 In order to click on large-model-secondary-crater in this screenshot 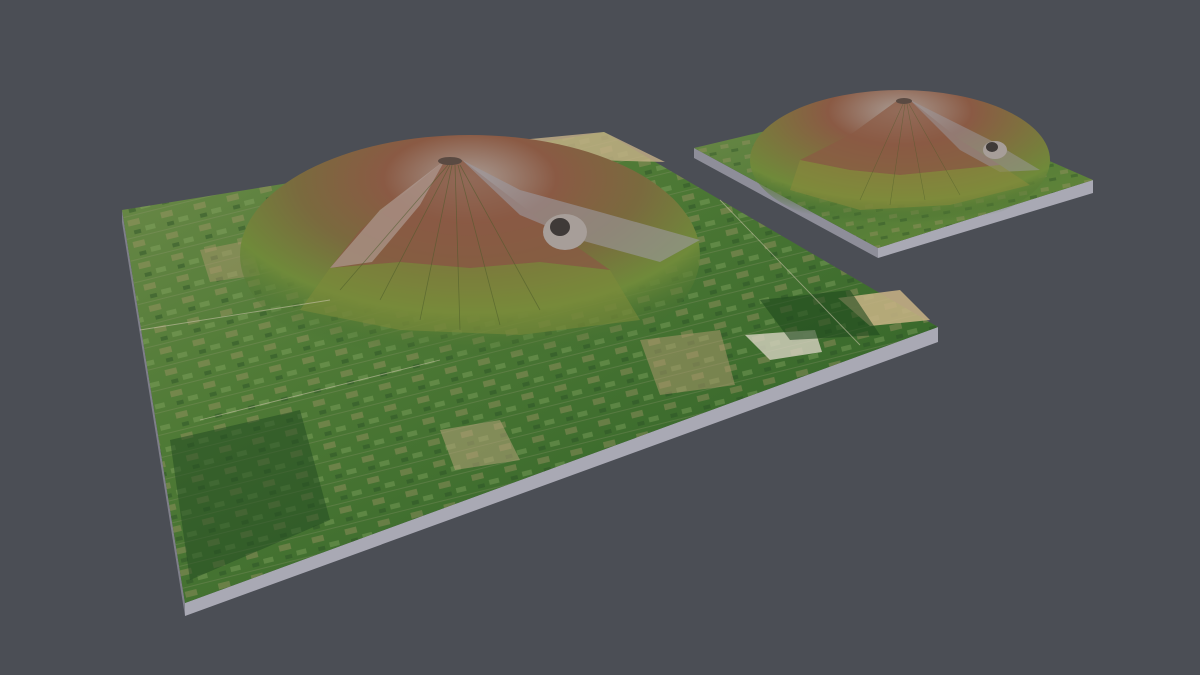, I will do `click(560, 227)`.